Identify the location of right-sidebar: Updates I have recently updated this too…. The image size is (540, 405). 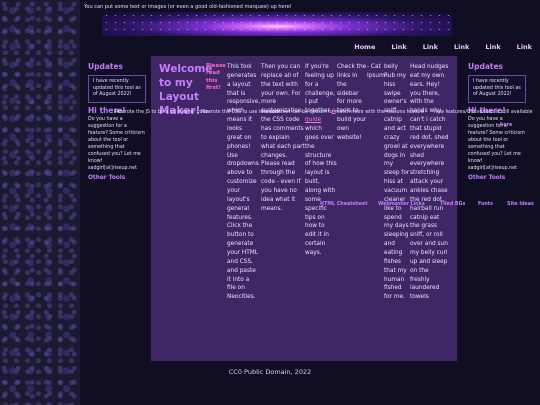
(497, 121).